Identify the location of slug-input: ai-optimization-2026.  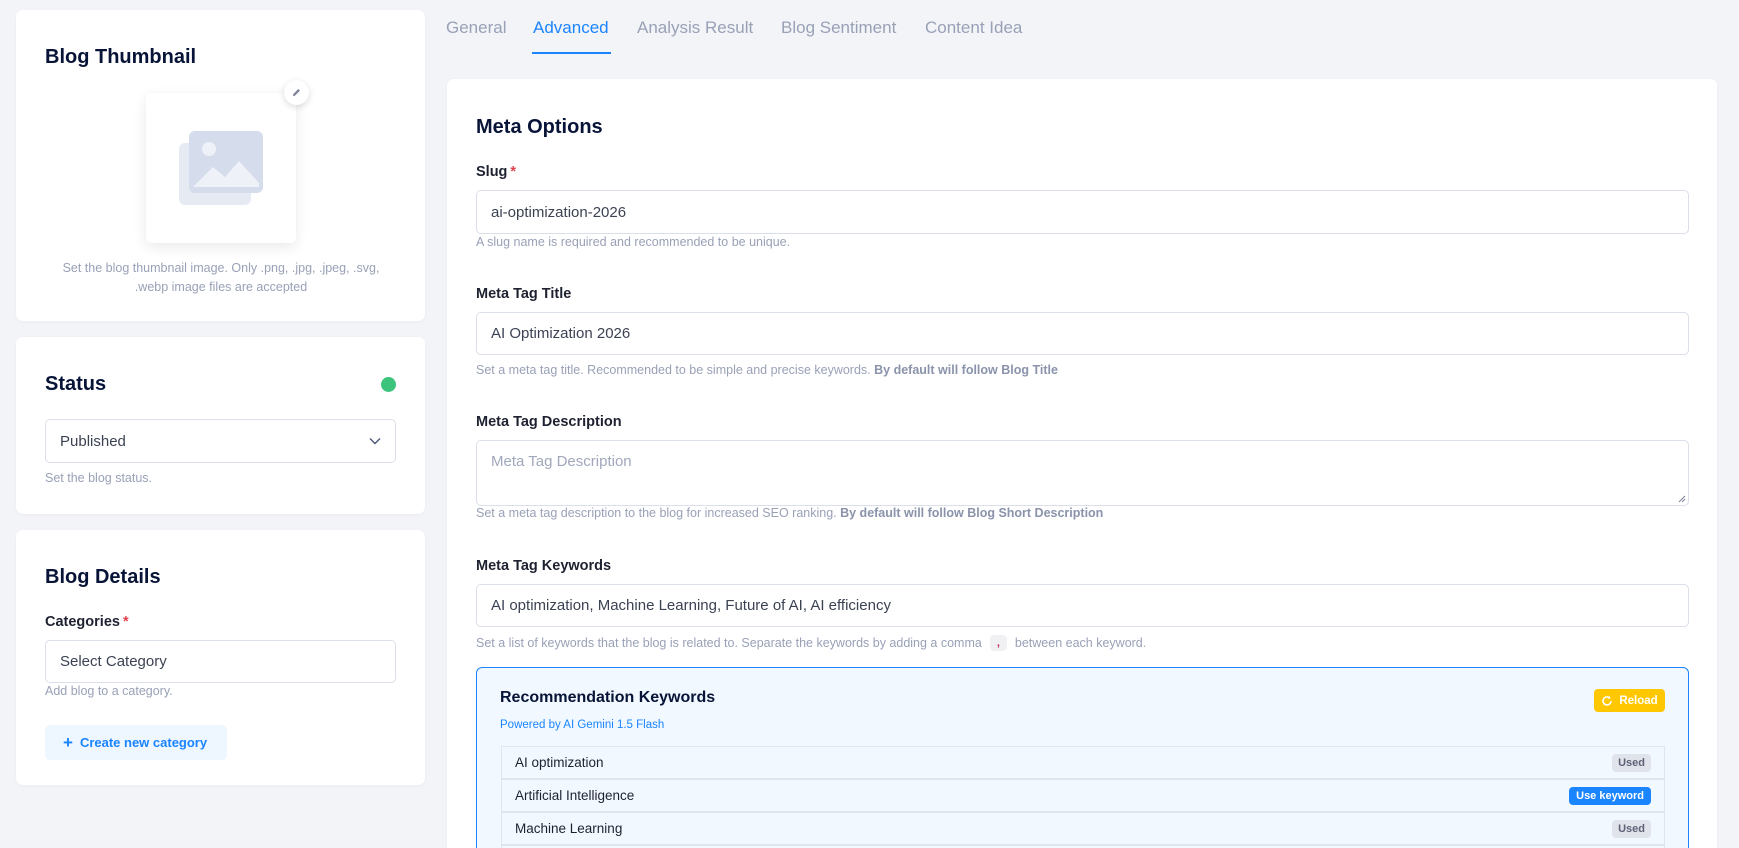
(1082, 212).